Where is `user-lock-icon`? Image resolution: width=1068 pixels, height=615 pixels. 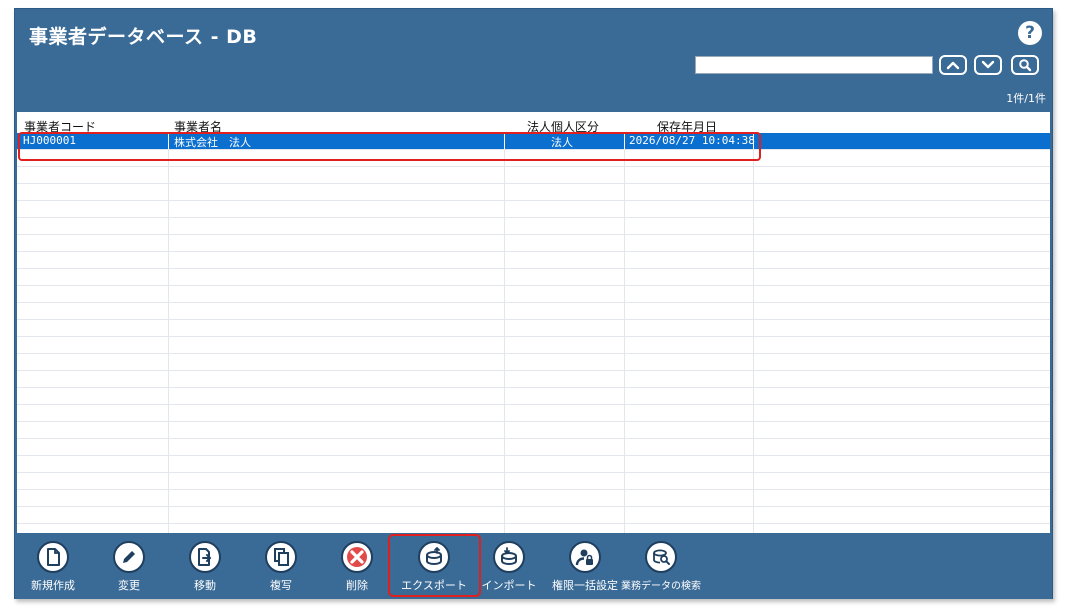
user-lock-icon is located at coordinates (585, 557).